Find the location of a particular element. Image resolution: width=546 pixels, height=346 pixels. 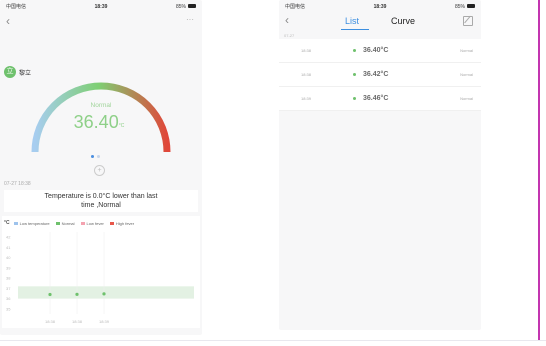

tab-curve: Curve is located at coordinates (403, 21).